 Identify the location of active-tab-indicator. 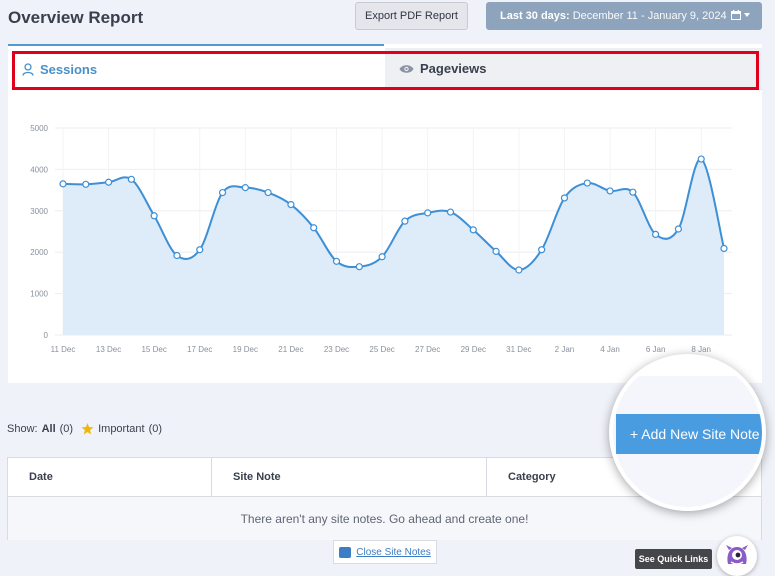
(196, 45).